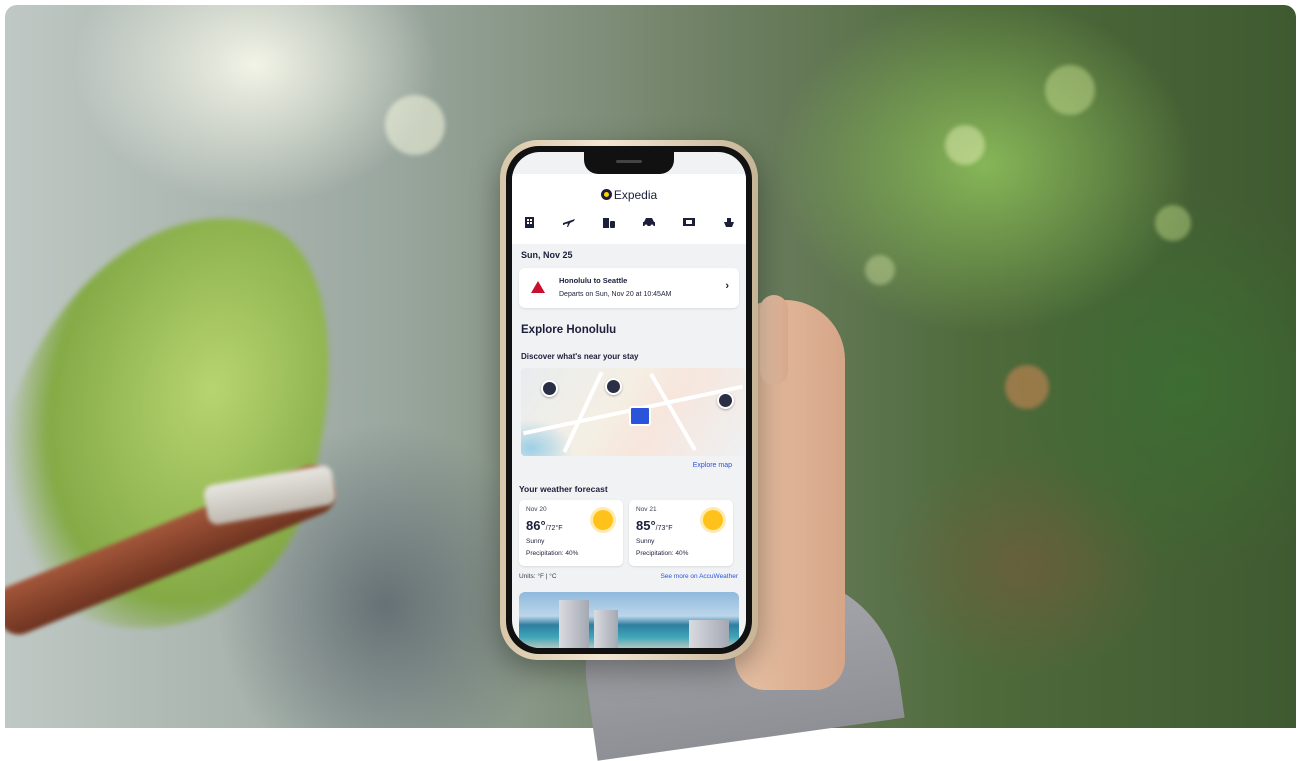 This screenshot has height=761, width=1301. I want to click on weather-low: /72°F, so click(554, 528).